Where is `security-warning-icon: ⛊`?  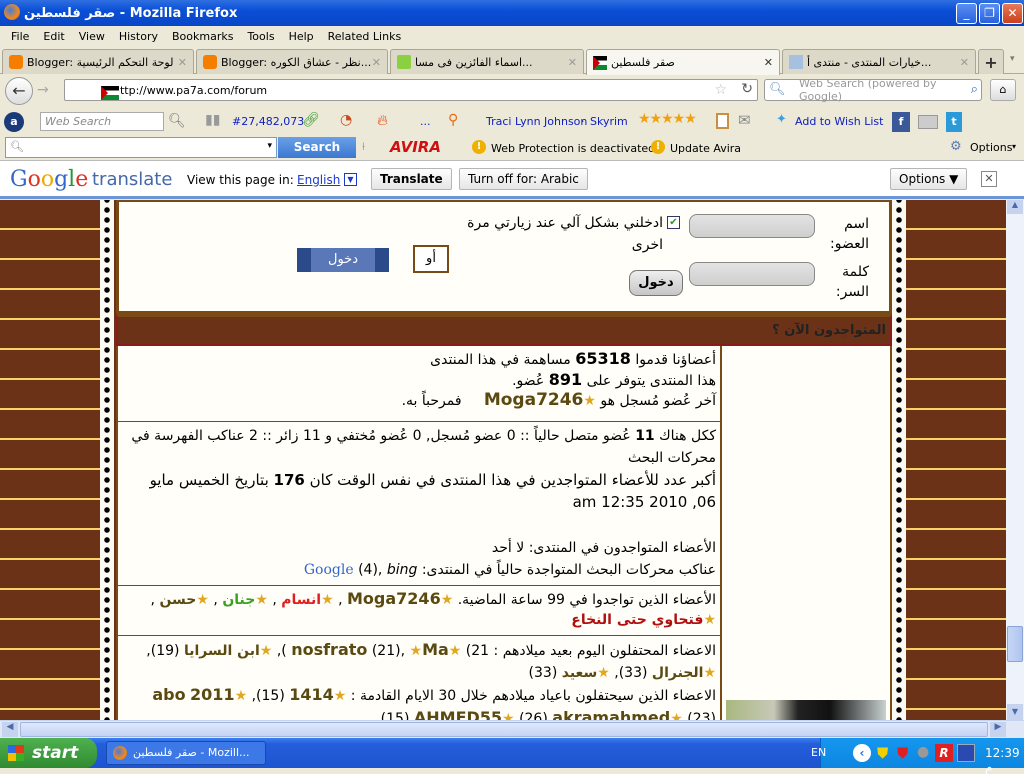 security-warning-icon: ⛊ is located at coordinates (882, 753).